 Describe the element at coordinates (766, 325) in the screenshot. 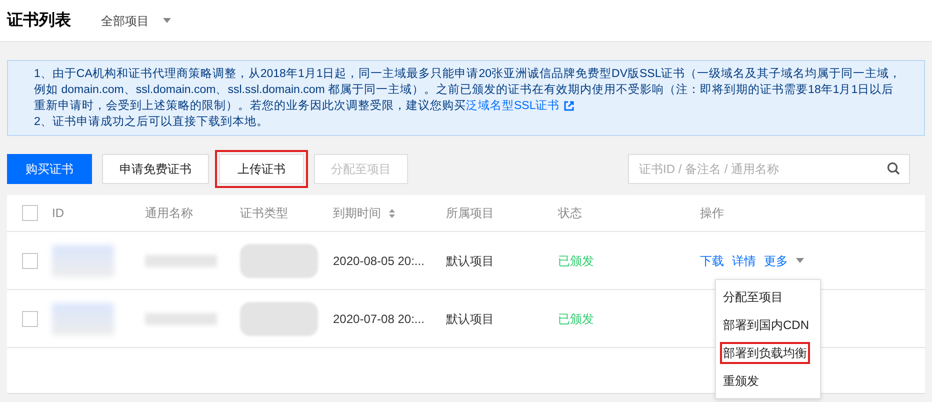

I see `menu-item: 部署到国内CDN` at that location.